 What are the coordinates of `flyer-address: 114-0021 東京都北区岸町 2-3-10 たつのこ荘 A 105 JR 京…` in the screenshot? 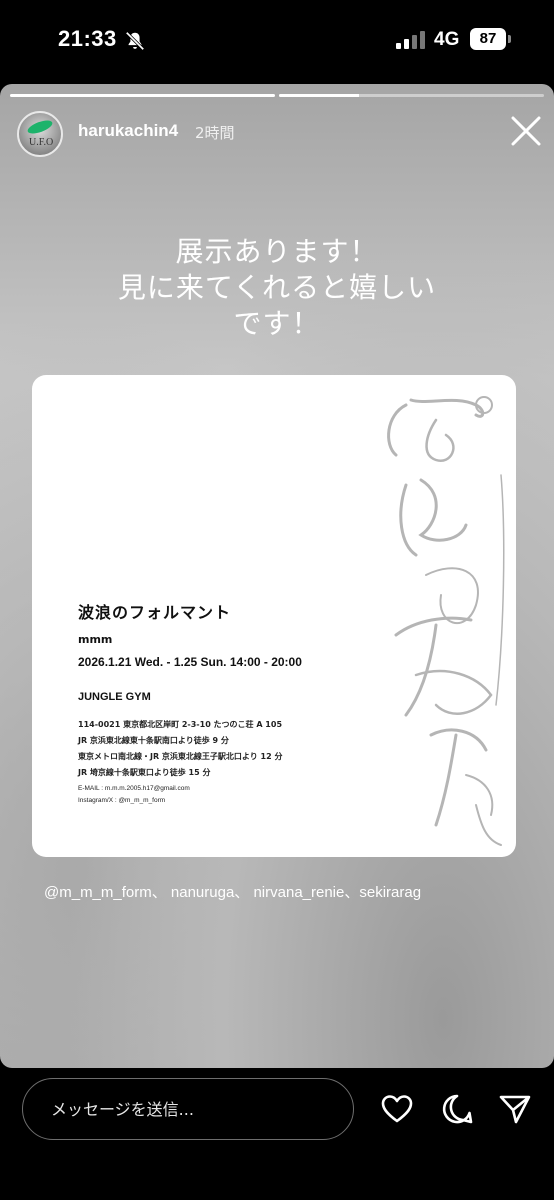 It's located at (180, 749).